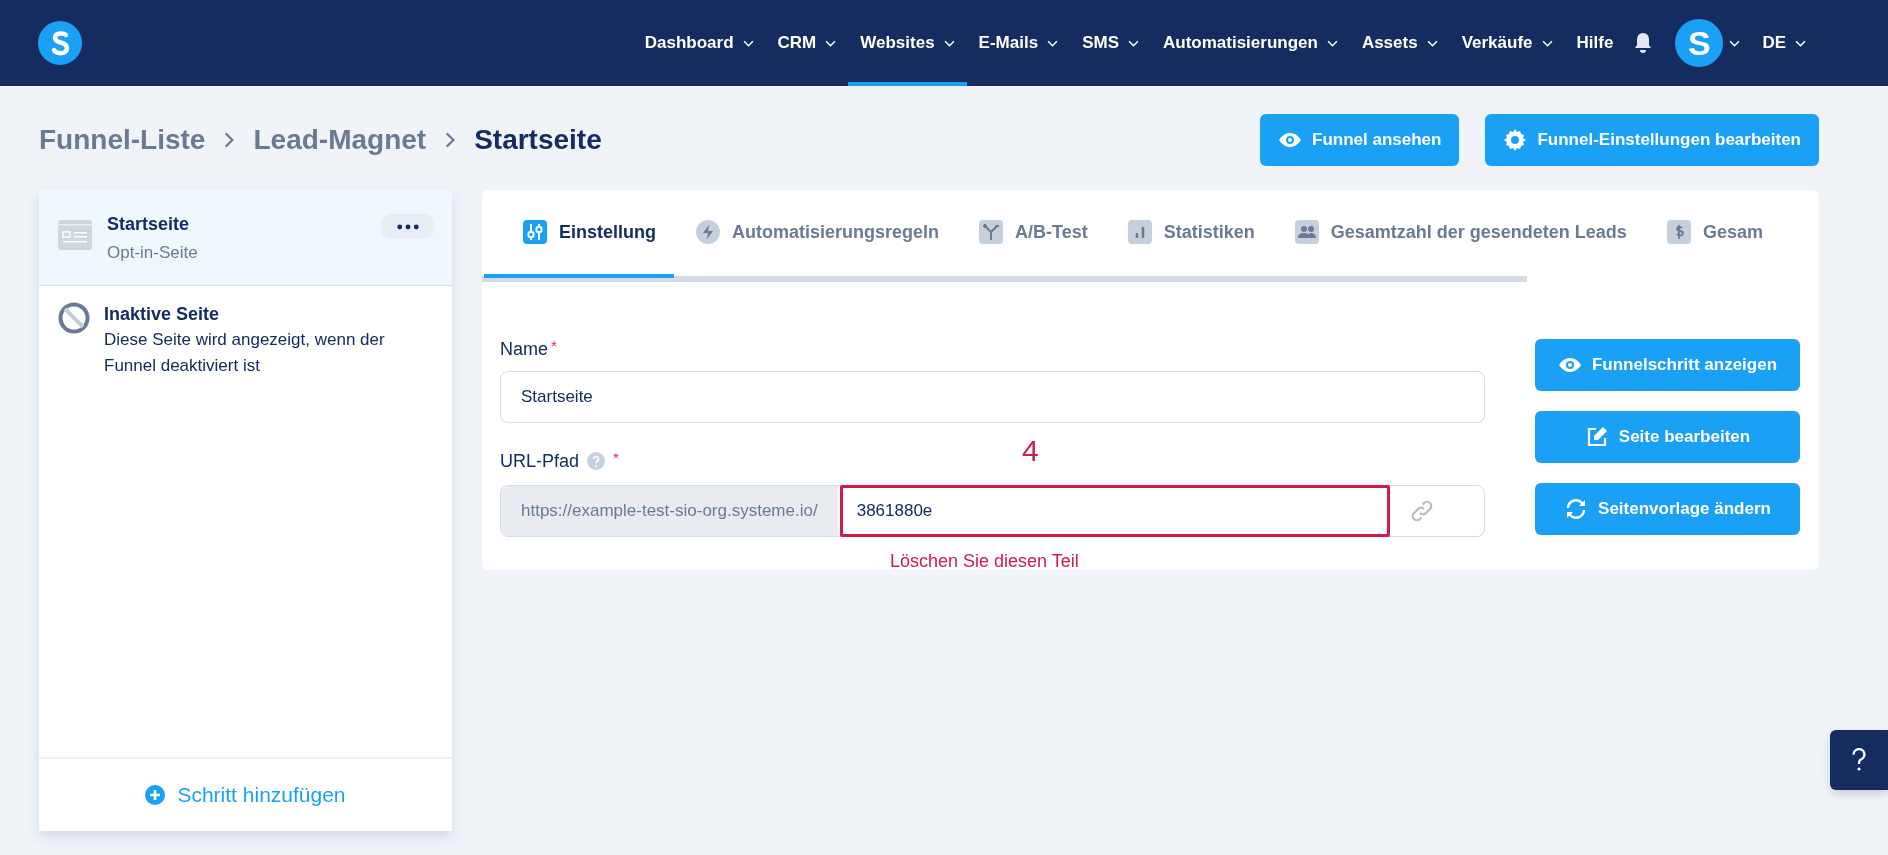 The height and width of the screenshot is (855, 1888). What do you see at coordinates (162, 314) in the screenshot?
I see `inactive-page-title: Inaktive Seite` at bounding box center [162, 314].